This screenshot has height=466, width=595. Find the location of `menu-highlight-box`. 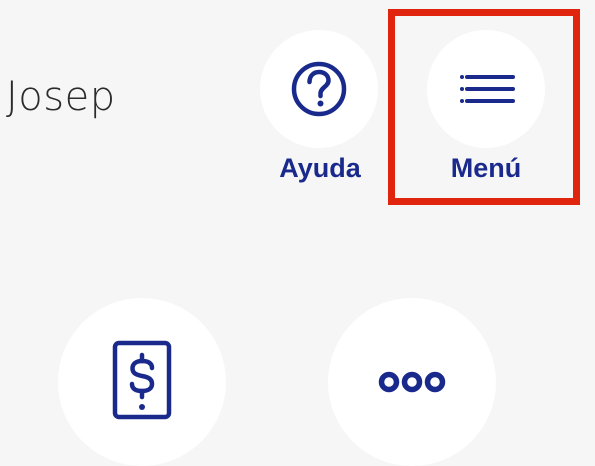

menu-highlight-box is located at coordinates (484, 107).